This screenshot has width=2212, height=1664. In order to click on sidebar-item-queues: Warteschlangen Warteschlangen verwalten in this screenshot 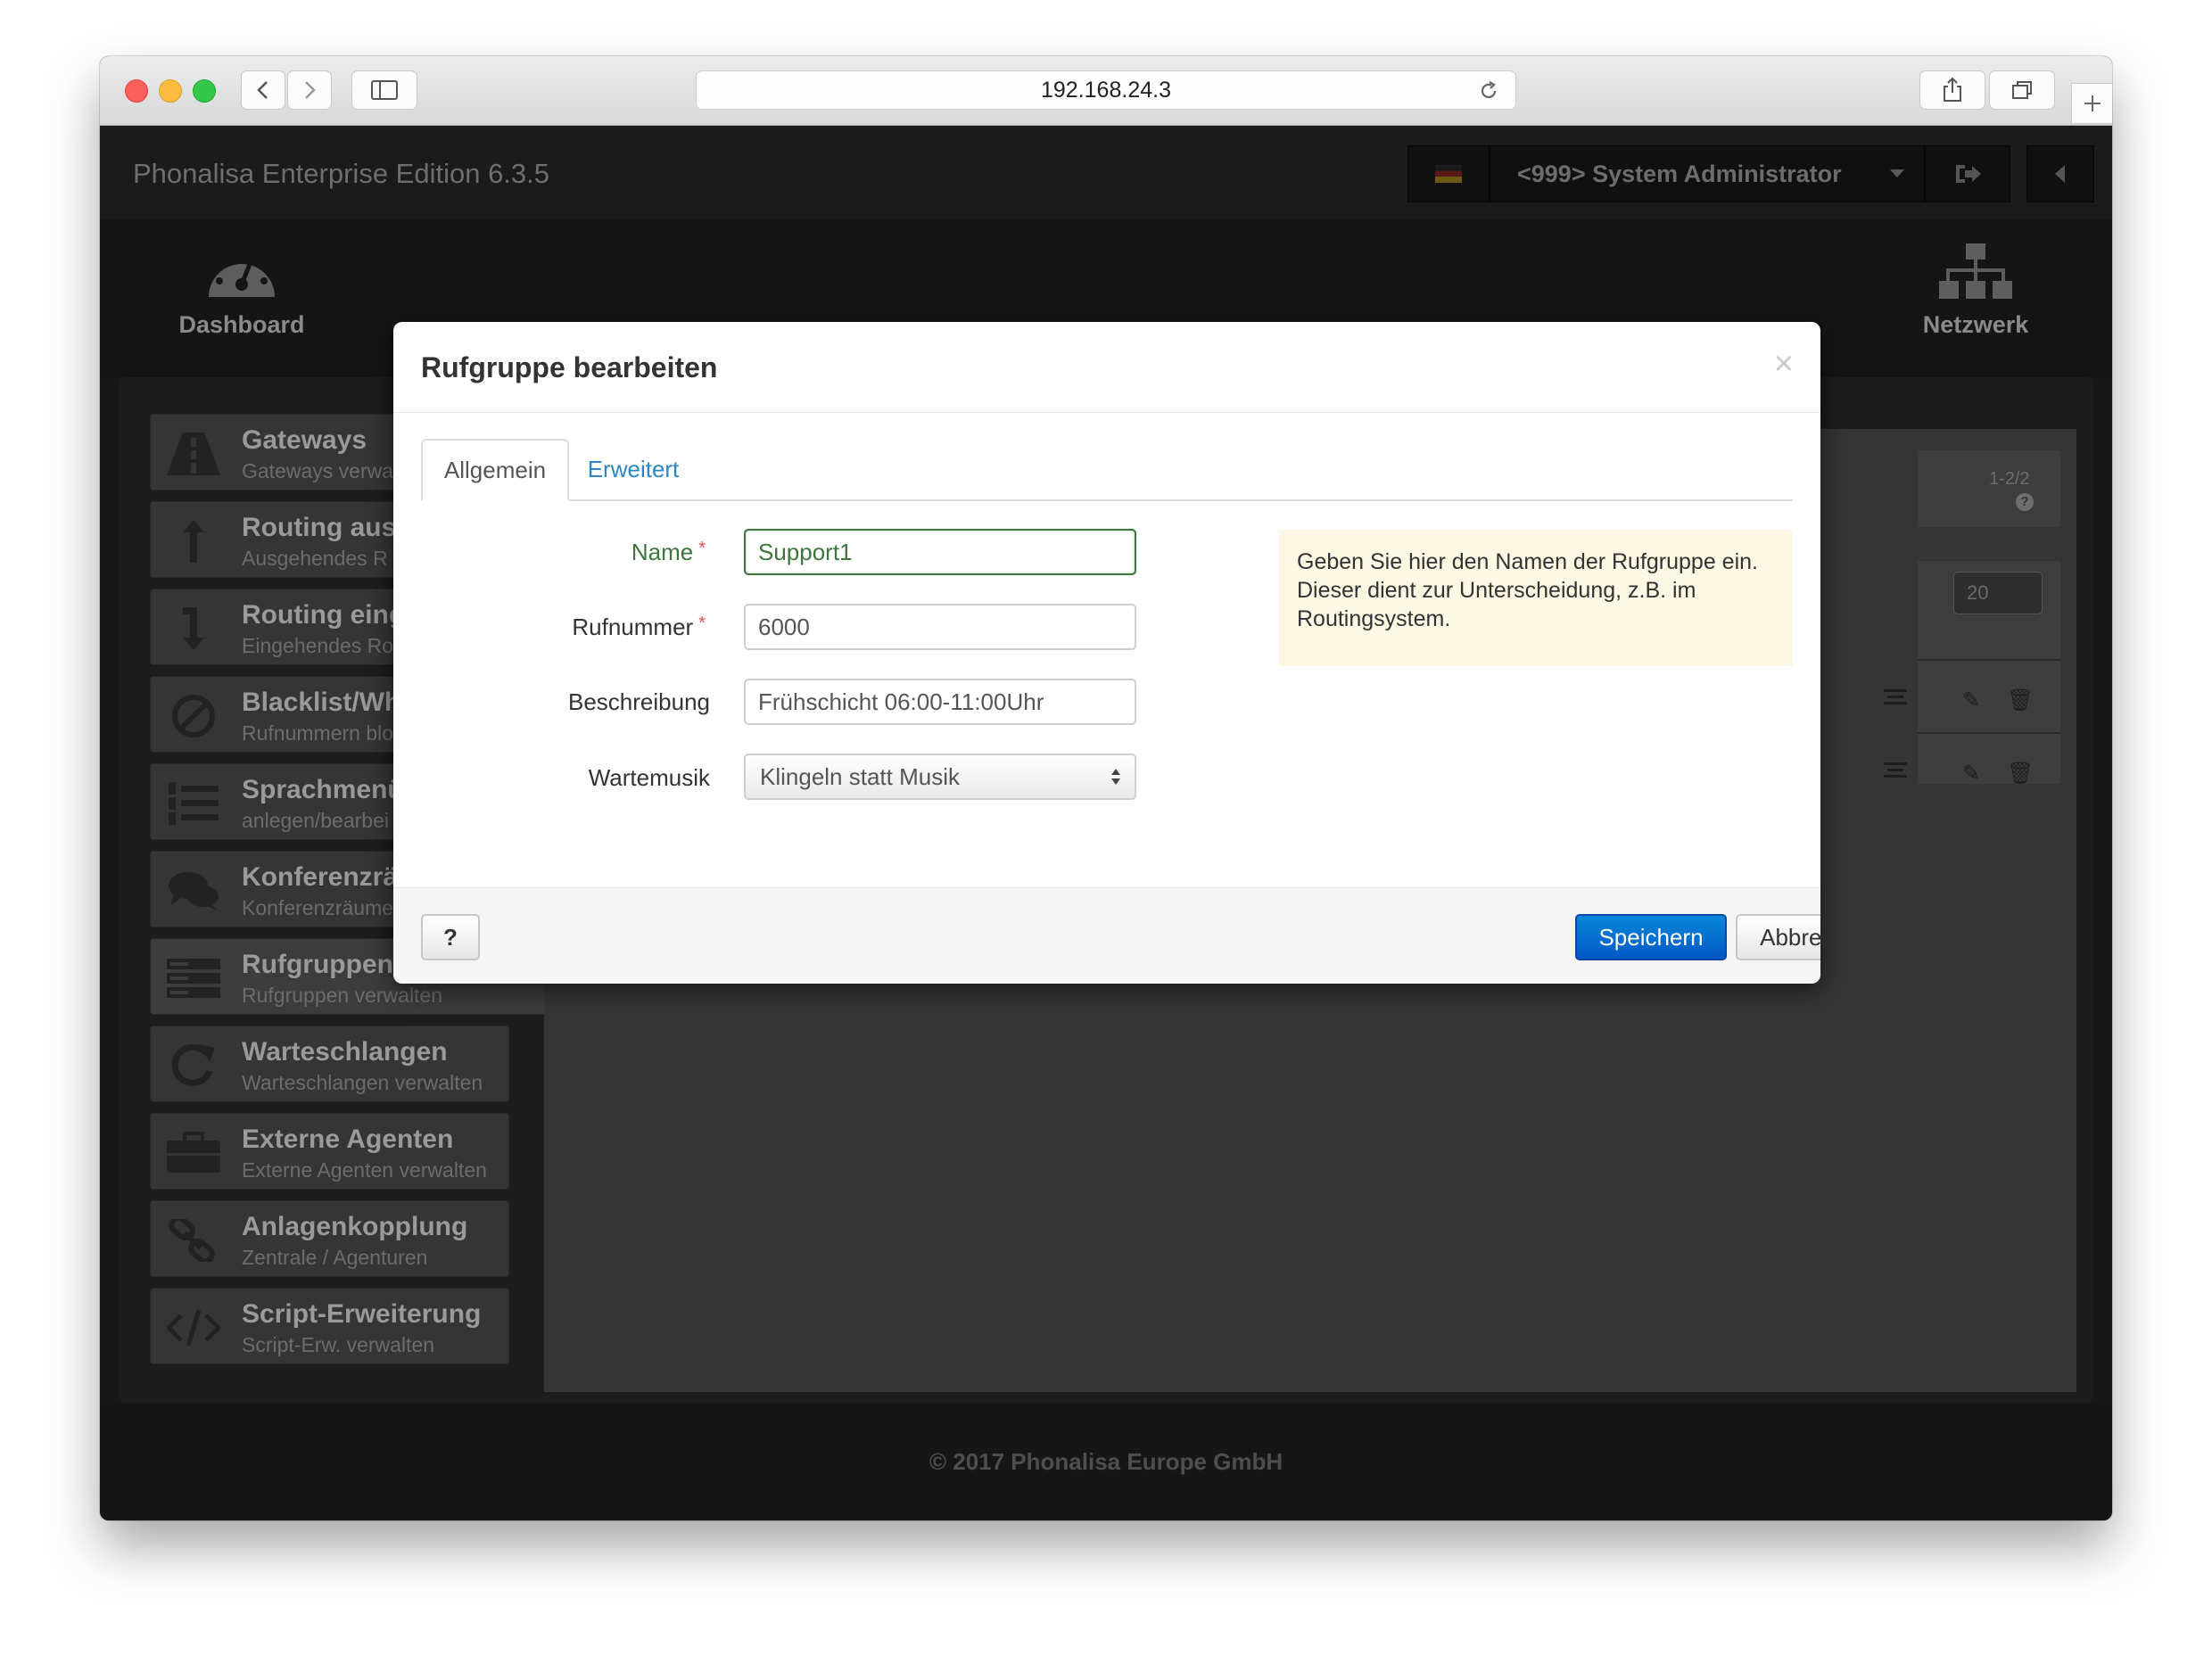, I will do `click(330, 1064)`.